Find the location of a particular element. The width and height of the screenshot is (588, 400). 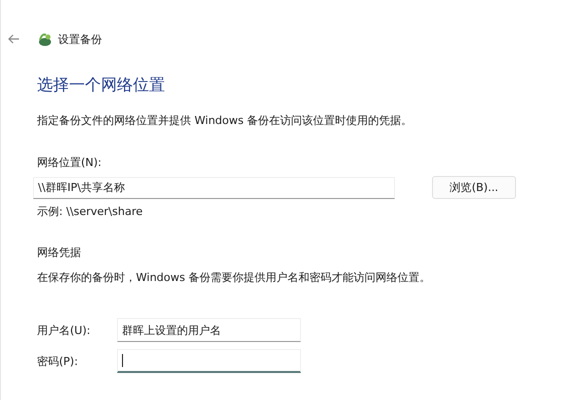

location-field: \\群晖IP\共享名称 is located at coordinates (214, 187).